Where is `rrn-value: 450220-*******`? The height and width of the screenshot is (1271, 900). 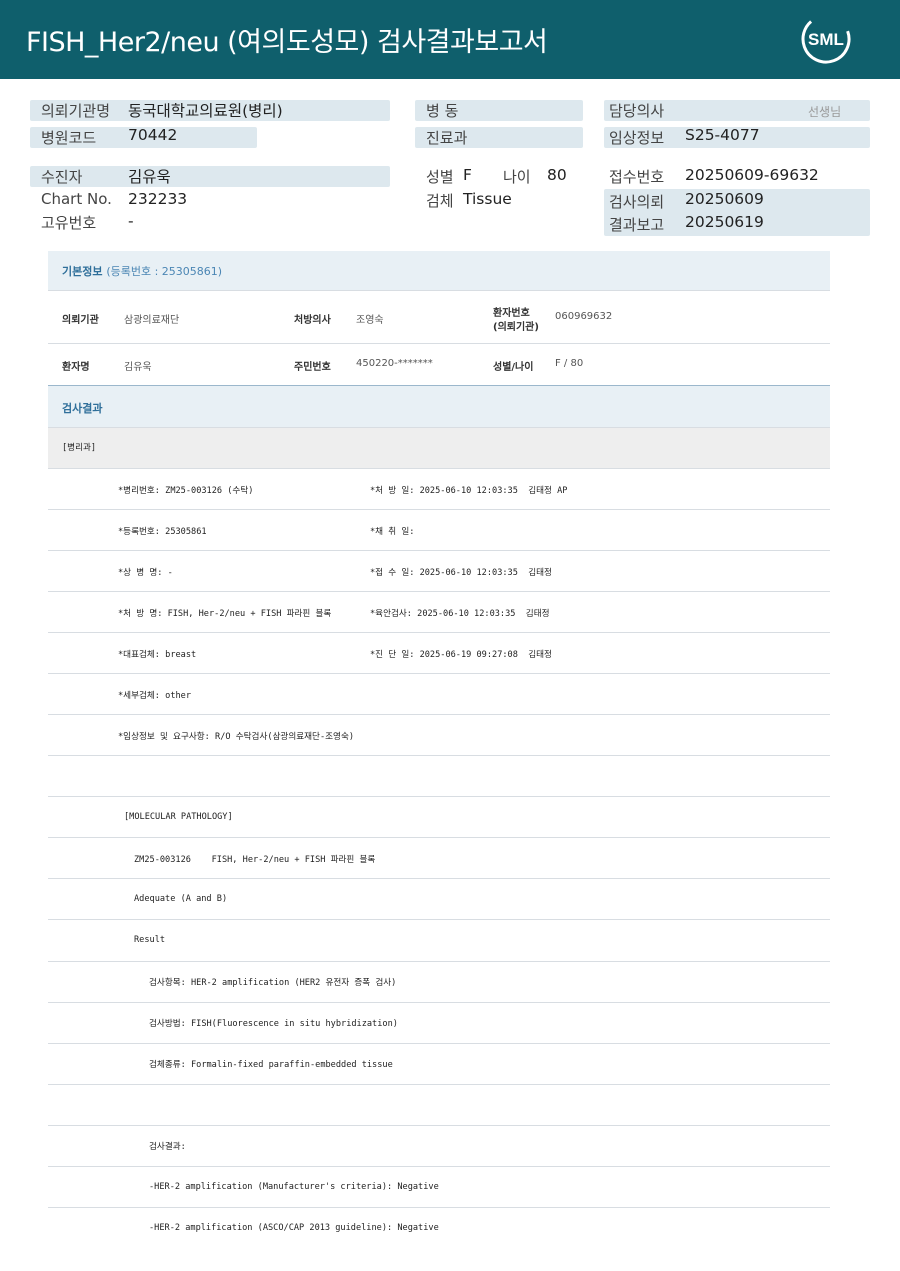
rrn-value: 450220-******* is located at coordinates (394, 363).